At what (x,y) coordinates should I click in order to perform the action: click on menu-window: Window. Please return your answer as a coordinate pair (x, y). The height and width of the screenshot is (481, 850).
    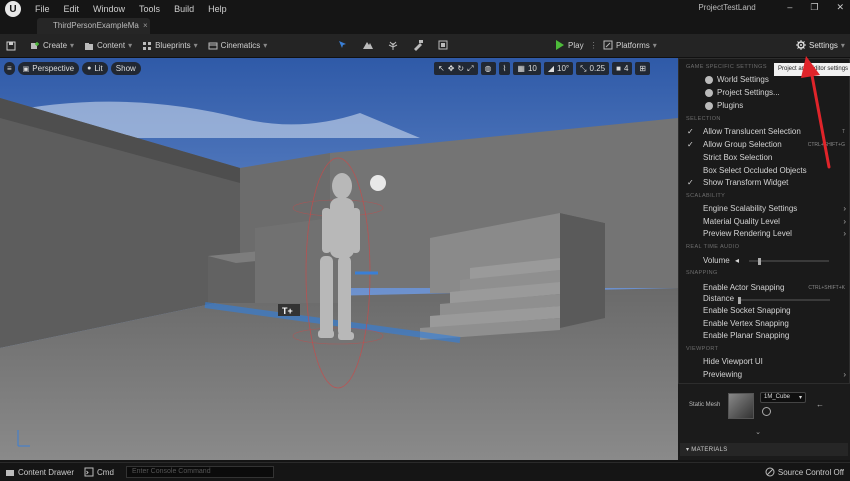
    Looking at the image, I should click on (109, 9).